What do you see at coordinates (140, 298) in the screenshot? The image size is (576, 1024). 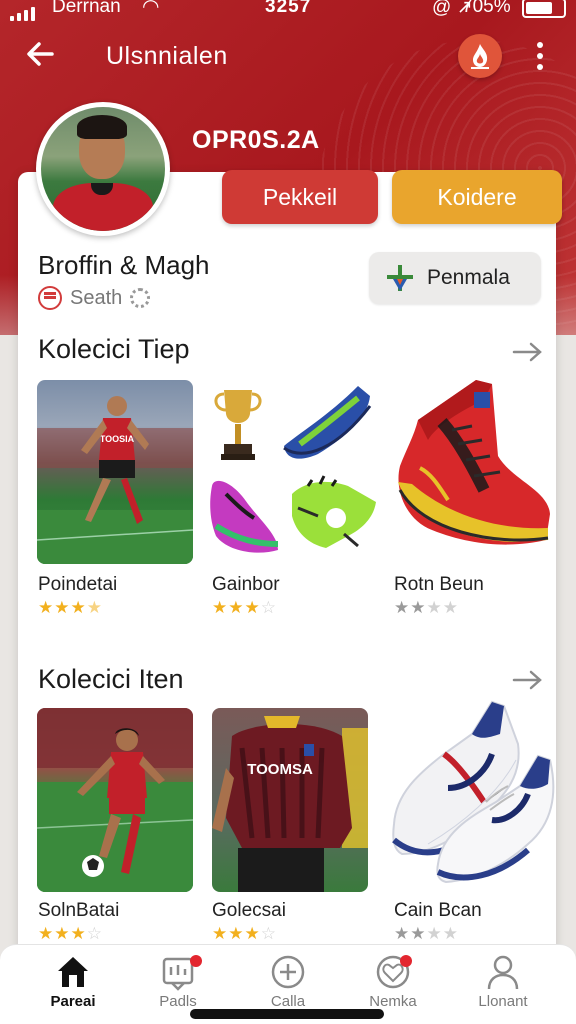 I see `loading-icon` at bounding box center [140, 298].